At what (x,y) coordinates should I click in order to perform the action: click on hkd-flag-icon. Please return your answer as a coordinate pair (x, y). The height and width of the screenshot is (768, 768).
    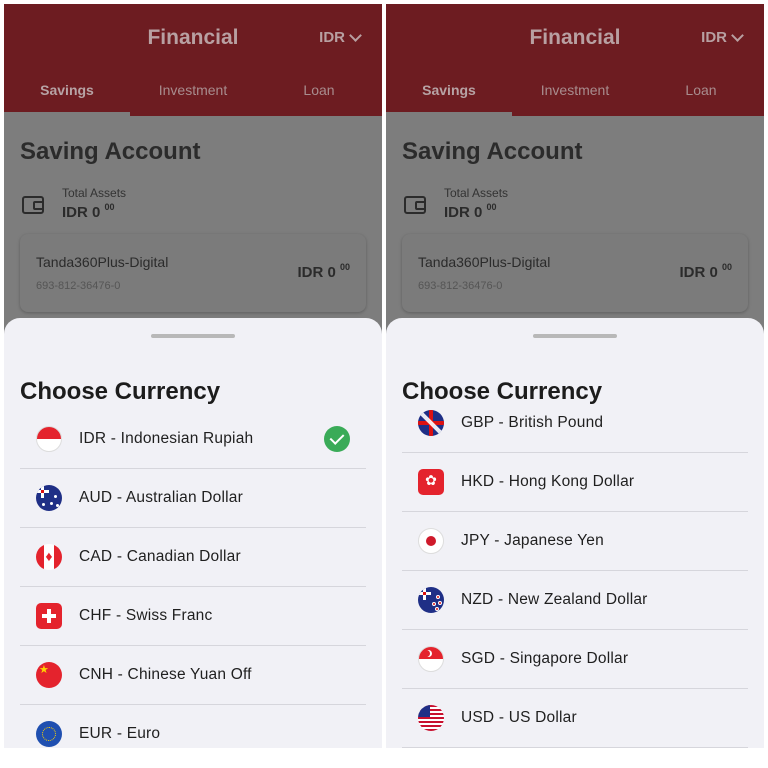
    Looking at the image, I should click on (431, 482).